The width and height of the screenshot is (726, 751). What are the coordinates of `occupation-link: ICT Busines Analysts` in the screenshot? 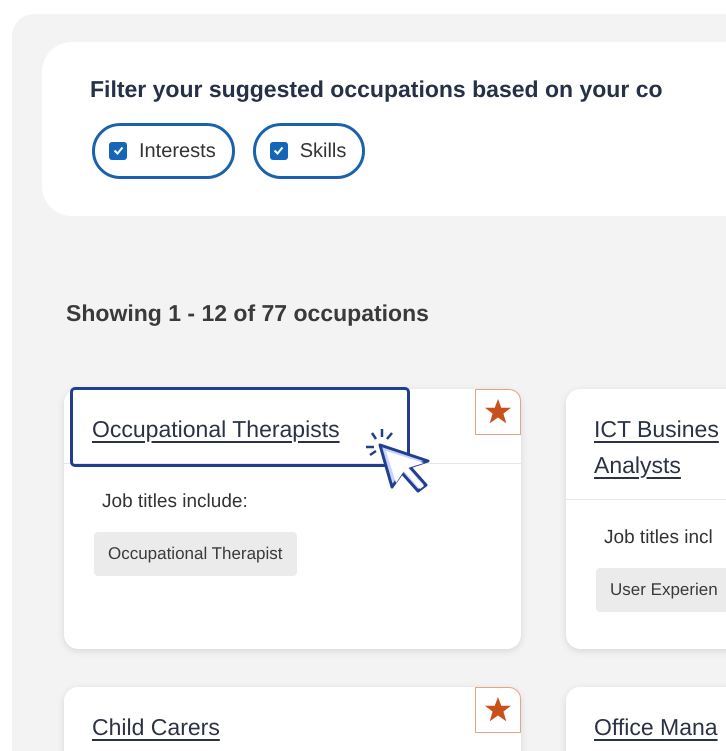 It's located at (660, 446).